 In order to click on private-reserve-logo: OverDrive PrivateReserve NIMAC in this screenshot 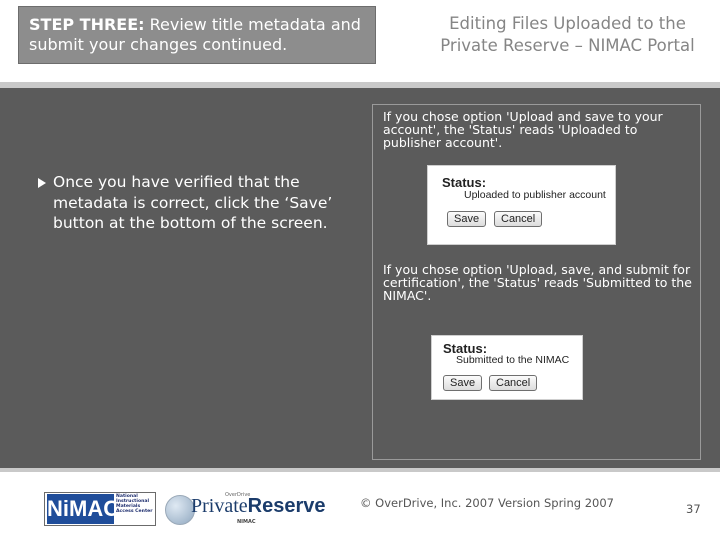, I will do `click(250, 510)`.